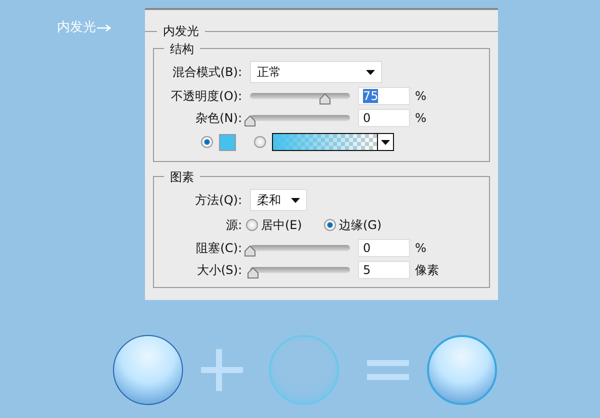 The image size is (600, 418). I want to click on gradient-picker, so click(333, 142).